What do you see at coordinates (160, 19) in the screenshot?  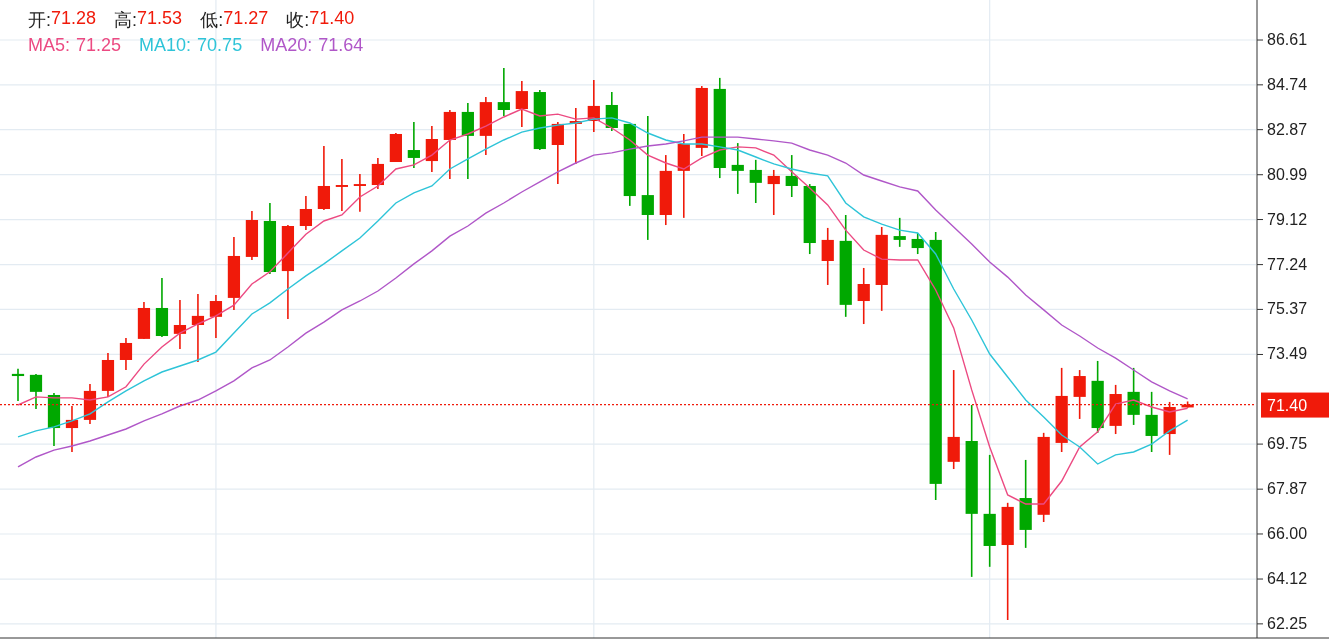 I see `ohlc-value: 71.53` at bounding box center [160, 19].